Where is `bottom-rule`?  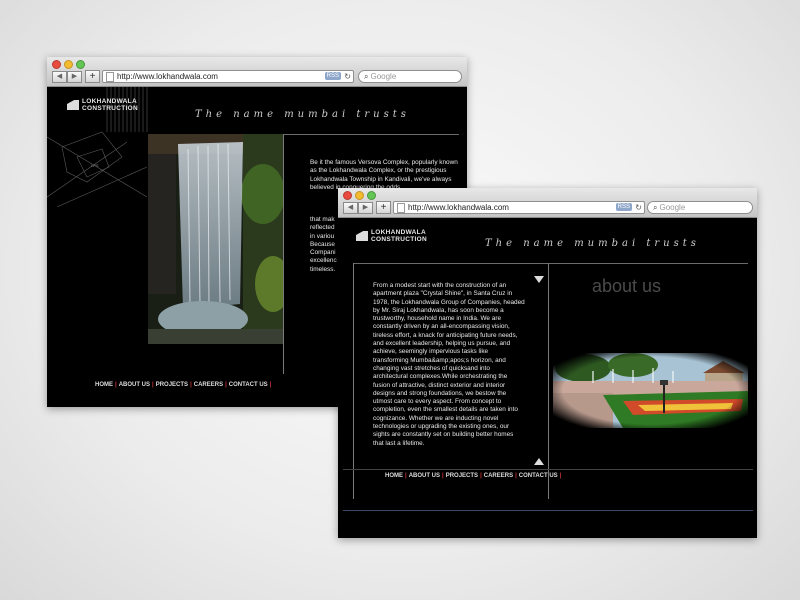 bottom-rule is located at coordinates (548, 510).